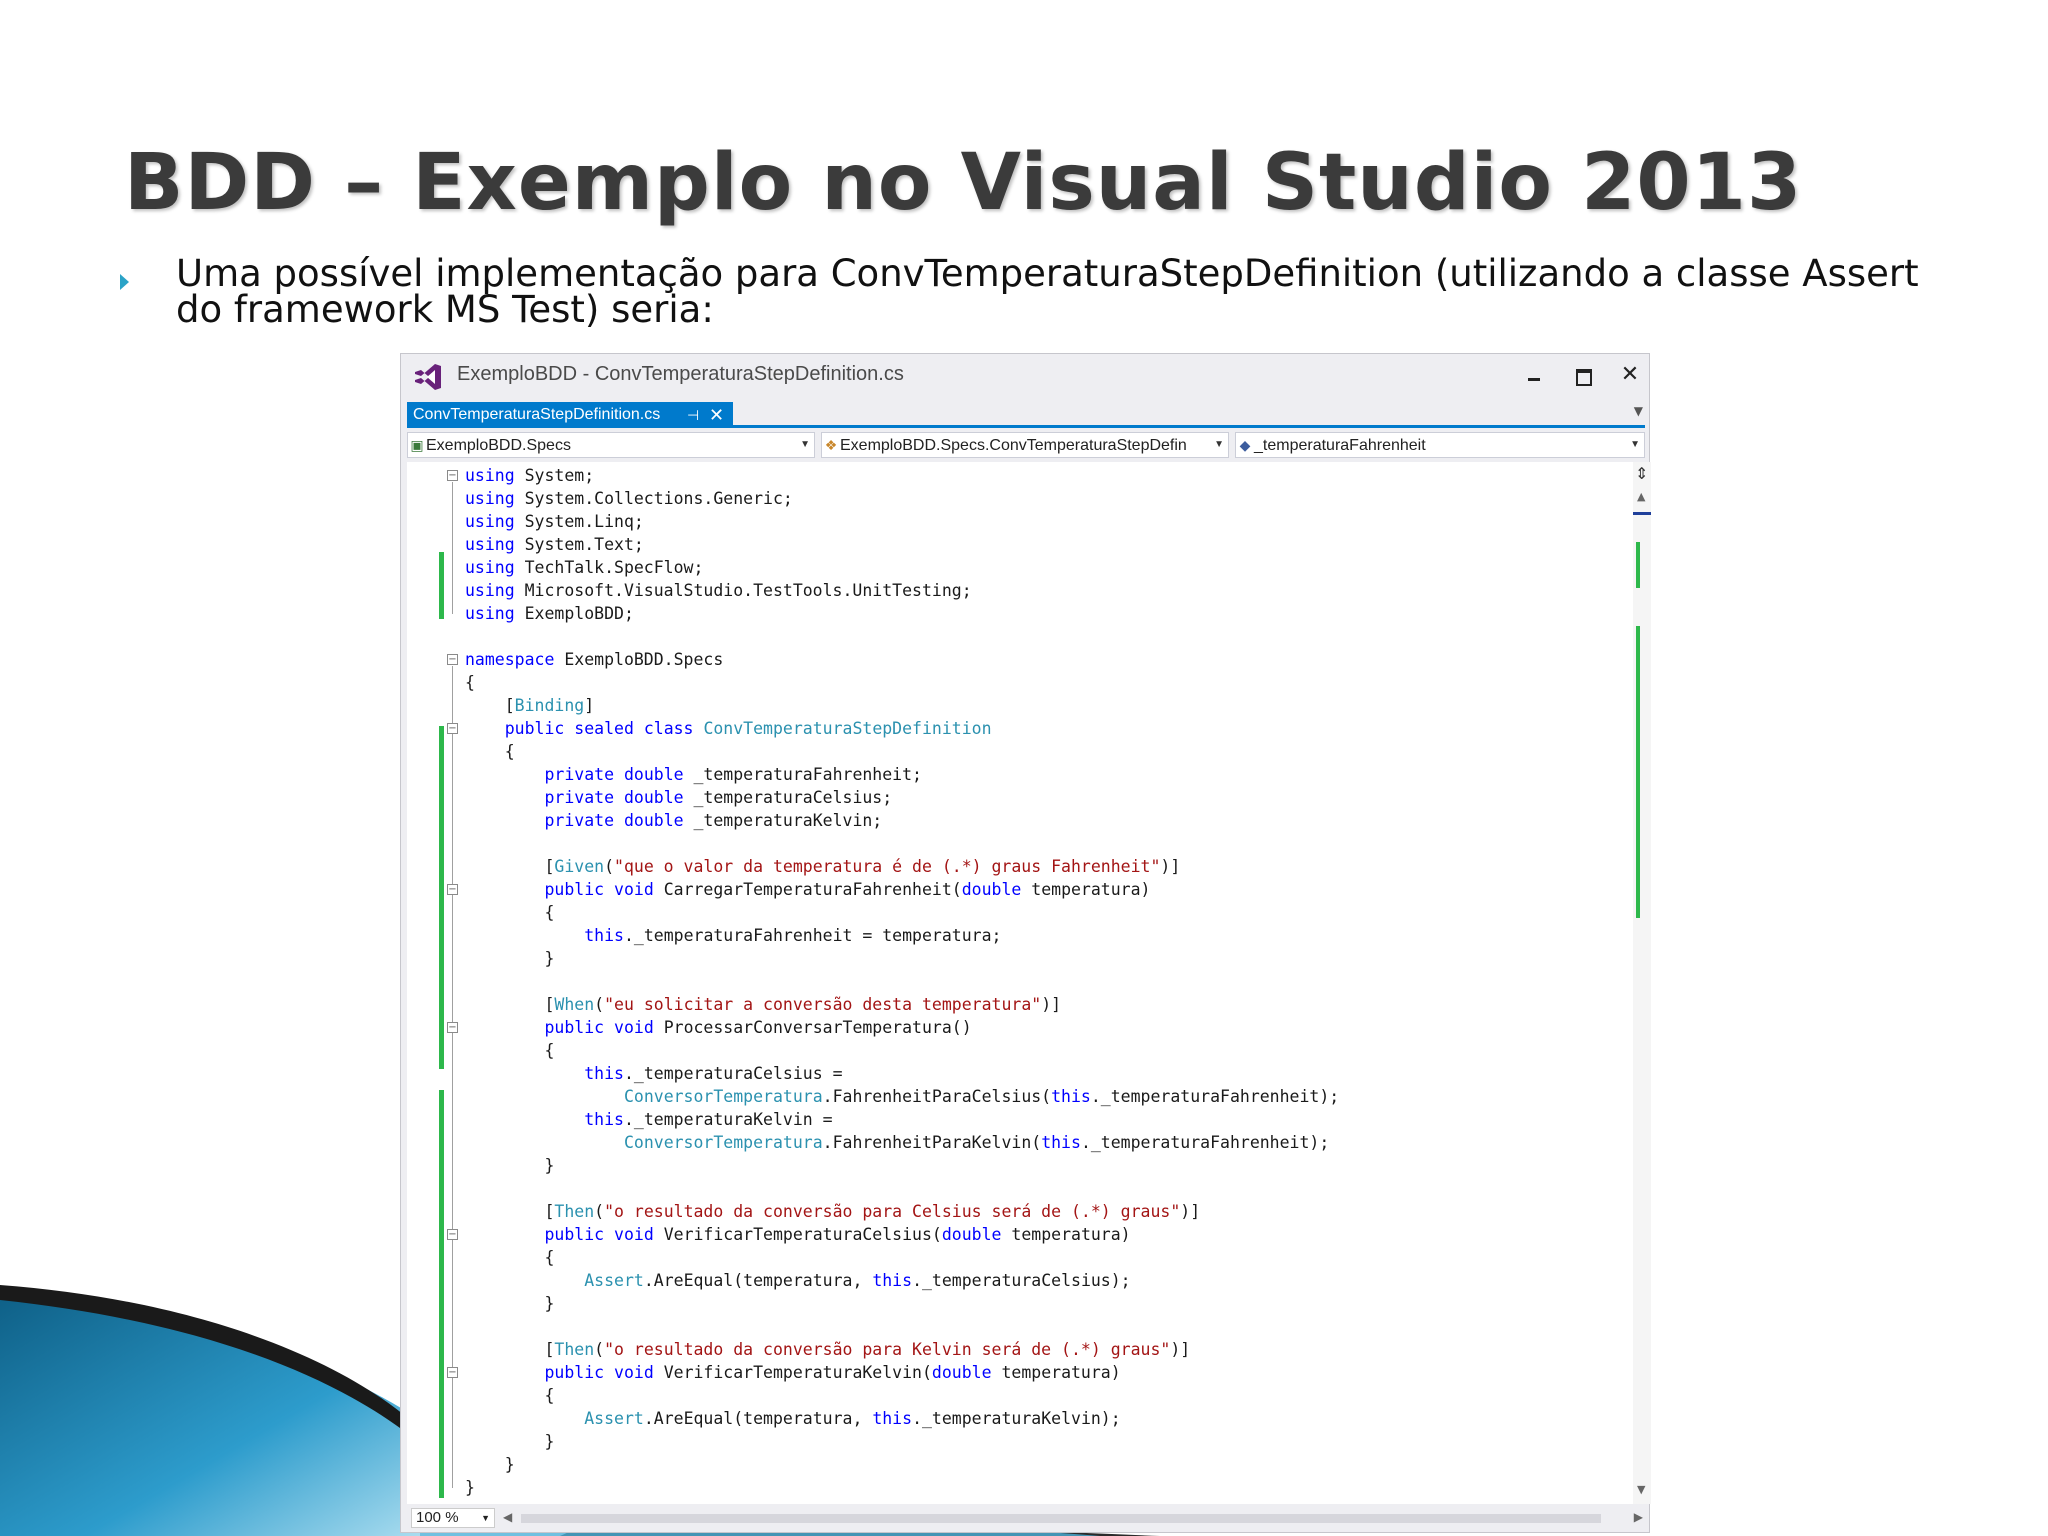 This screenshot has height=1536, width=2048. What do you see at coordinates (1340, 445) in the screenshot?
I see `member-name: _temperaturaFahrenheit` at bounding box center [1340, 445].